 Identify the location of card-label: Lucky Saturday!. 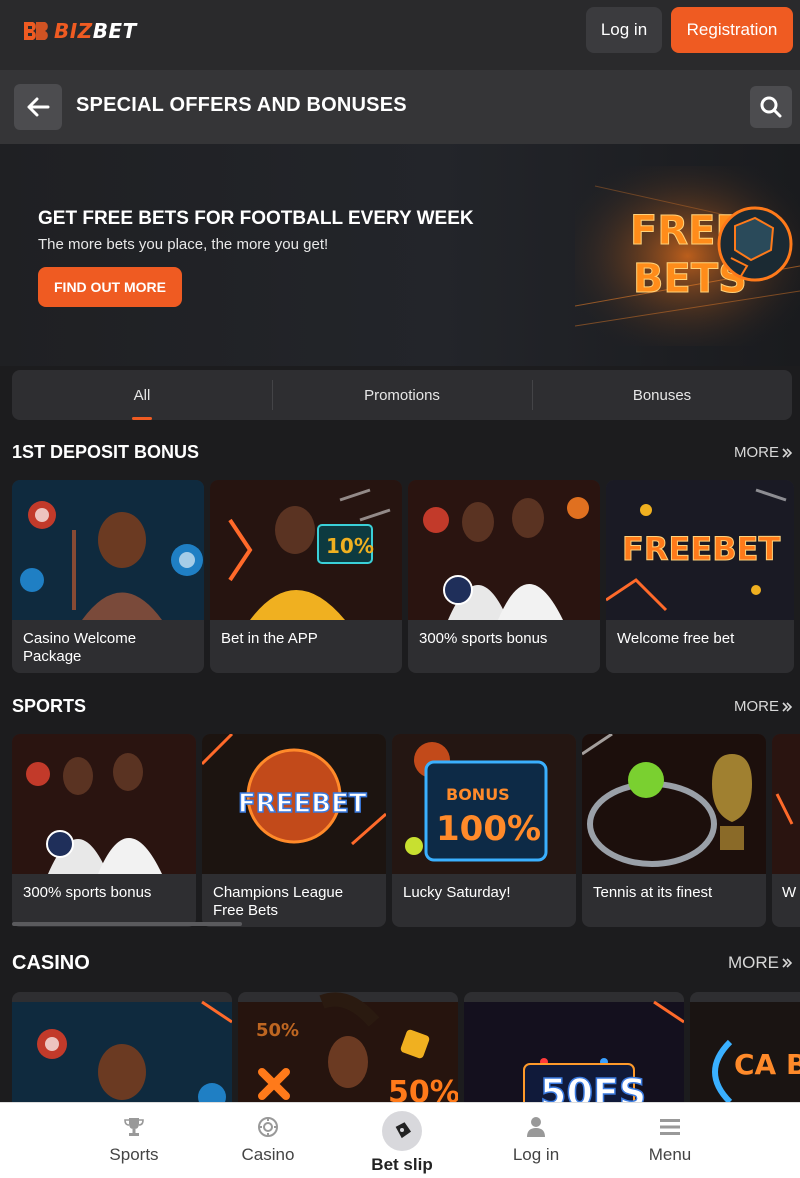
(457, 892).